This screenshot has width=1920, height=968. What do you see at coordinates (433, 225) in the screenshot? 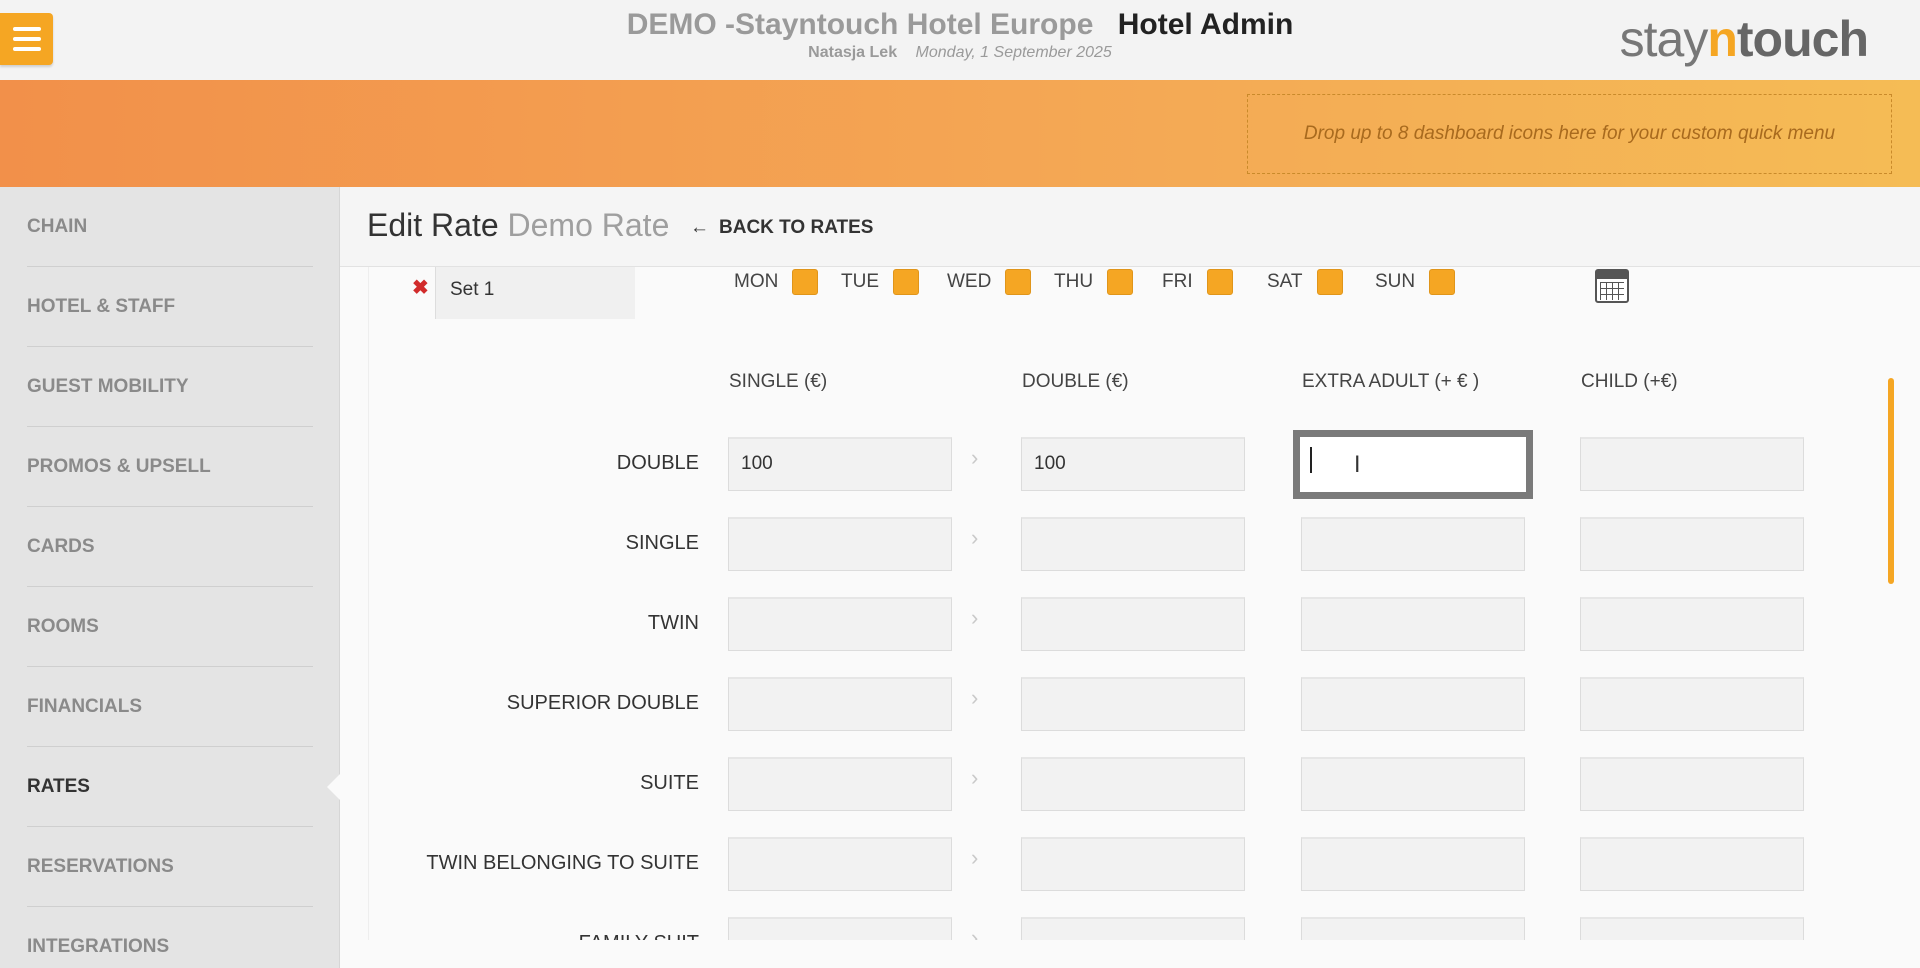
I see `page-title-text: Edit Rate` at bounding box center [433, 225].